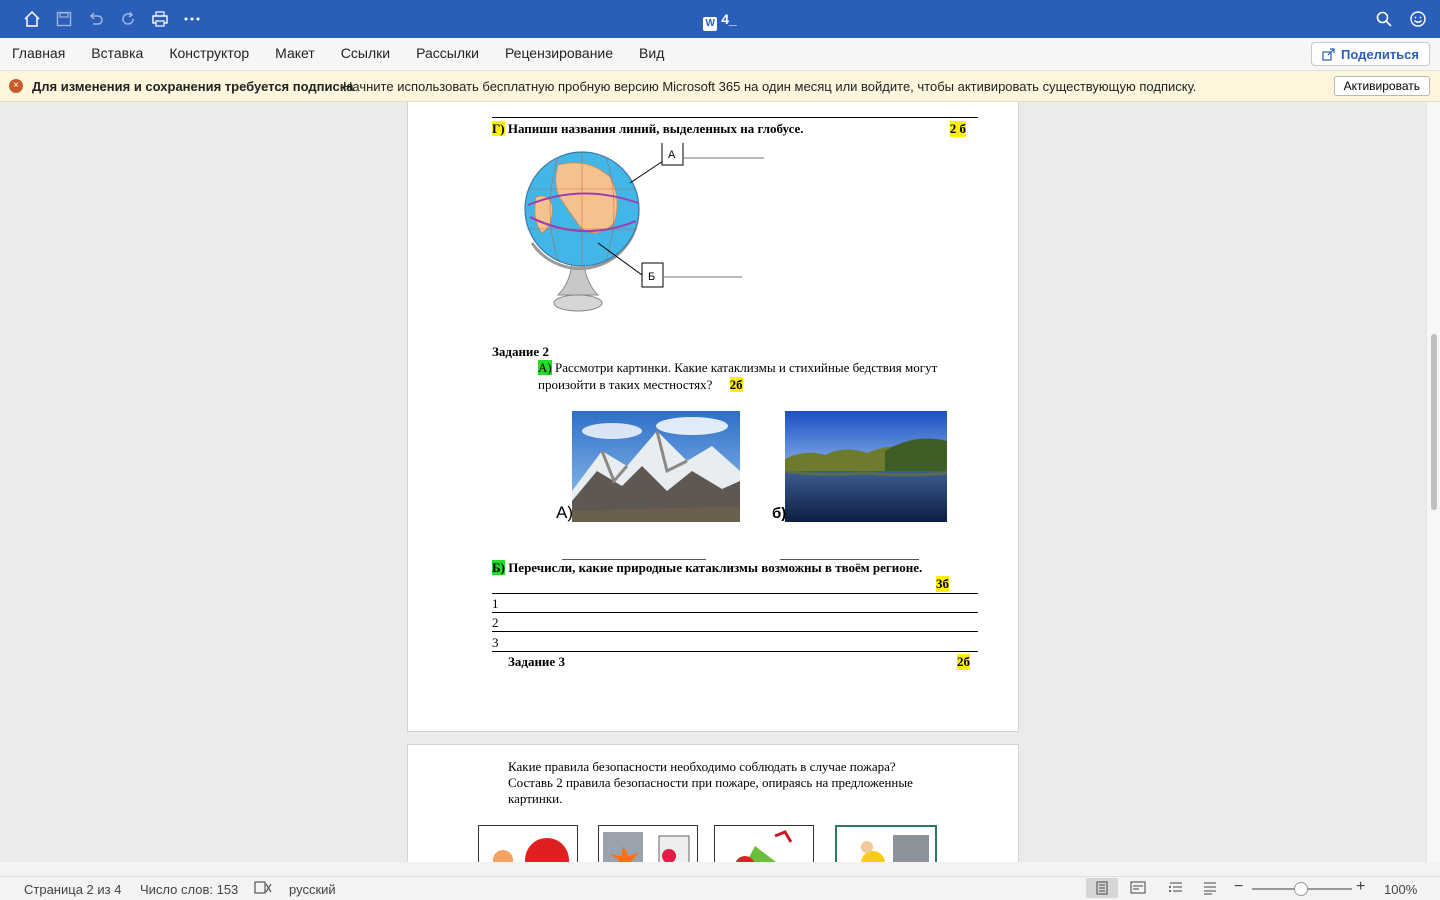 The image size is (1440, 900). What do you see at coordinates (1176, 889) in the screenshot?
I see `outline-view-icon` at bounding box center [1176, 889].